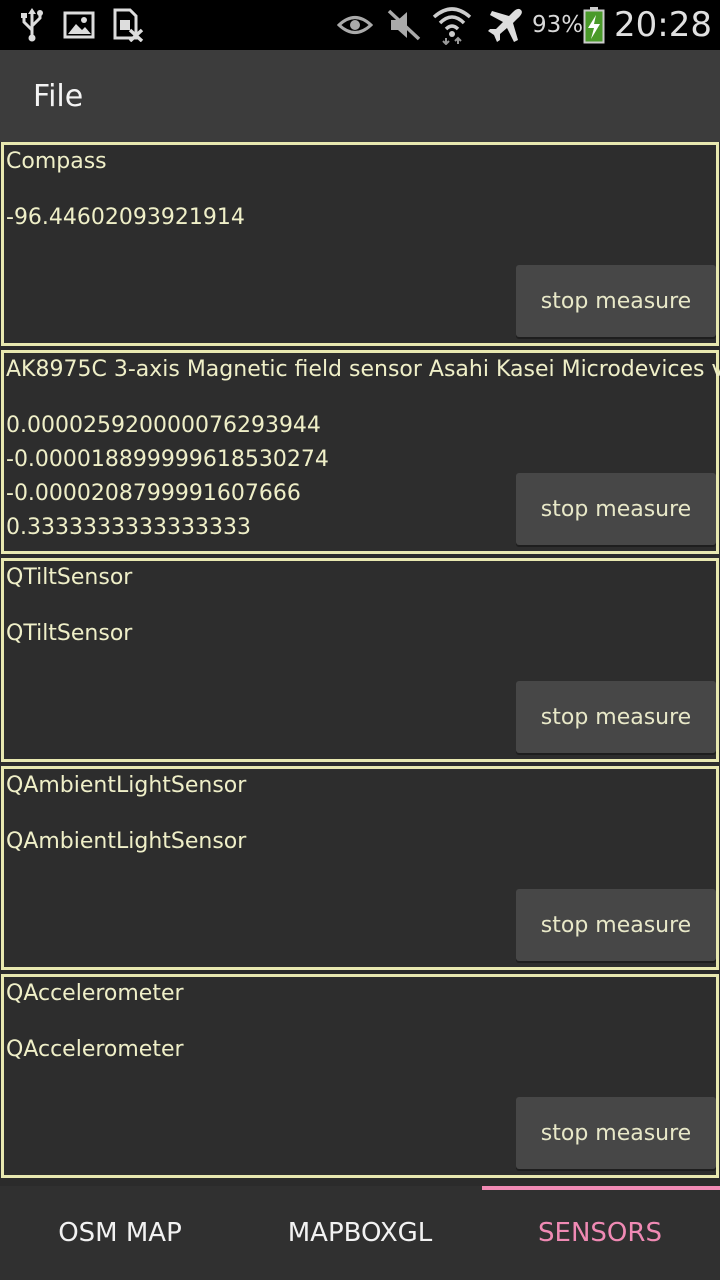 The height and width of the screenshot is (1280, 720). Describe the element at coordinates (558, 25) in the screenshot. I see `battery-percent: 93%` at that location.